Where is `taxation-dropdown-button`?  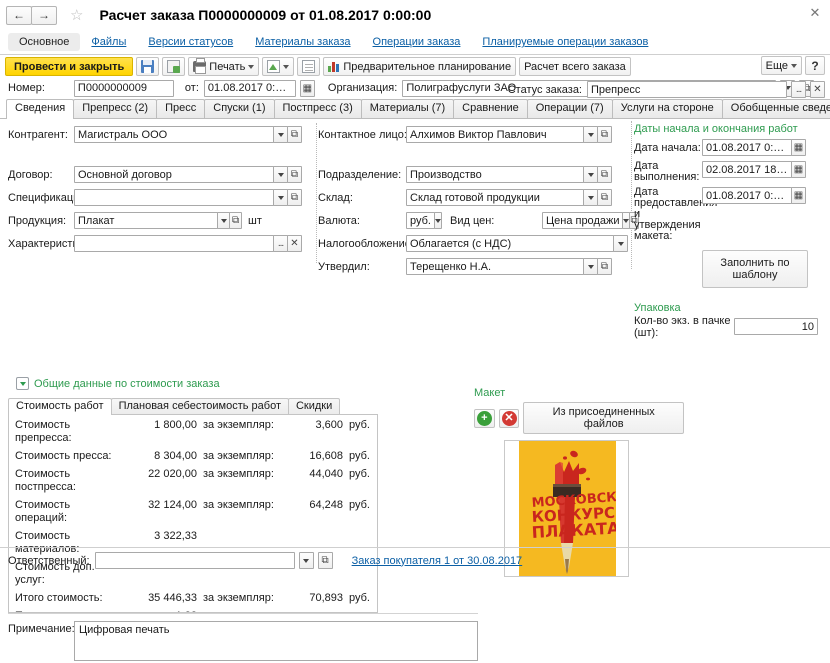 taxation-dropdown-button is located at coordinates (620, 243).